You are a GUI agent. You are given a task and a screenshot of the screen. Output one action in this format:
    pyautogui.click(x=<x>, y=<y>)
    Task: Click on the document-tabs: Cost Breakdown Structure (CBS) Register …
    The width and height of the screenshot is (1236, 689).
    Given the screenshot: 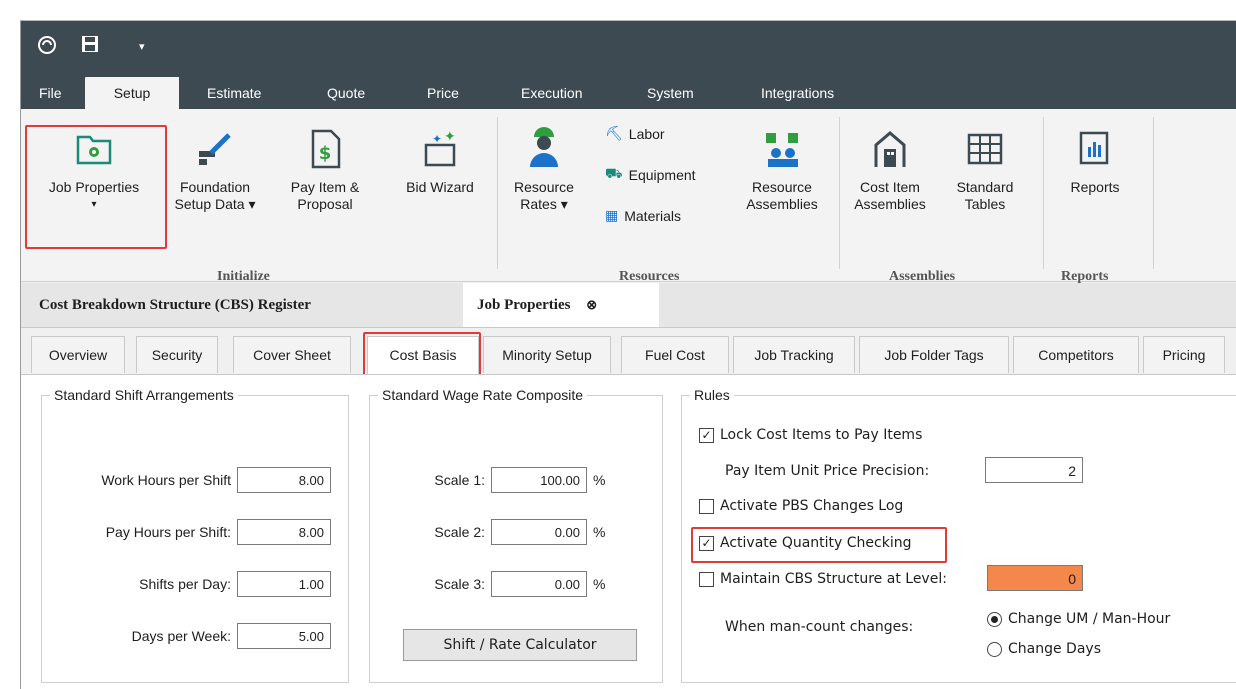 What is the action you would take?
    pyautogui.click(x=628, y=305)
    